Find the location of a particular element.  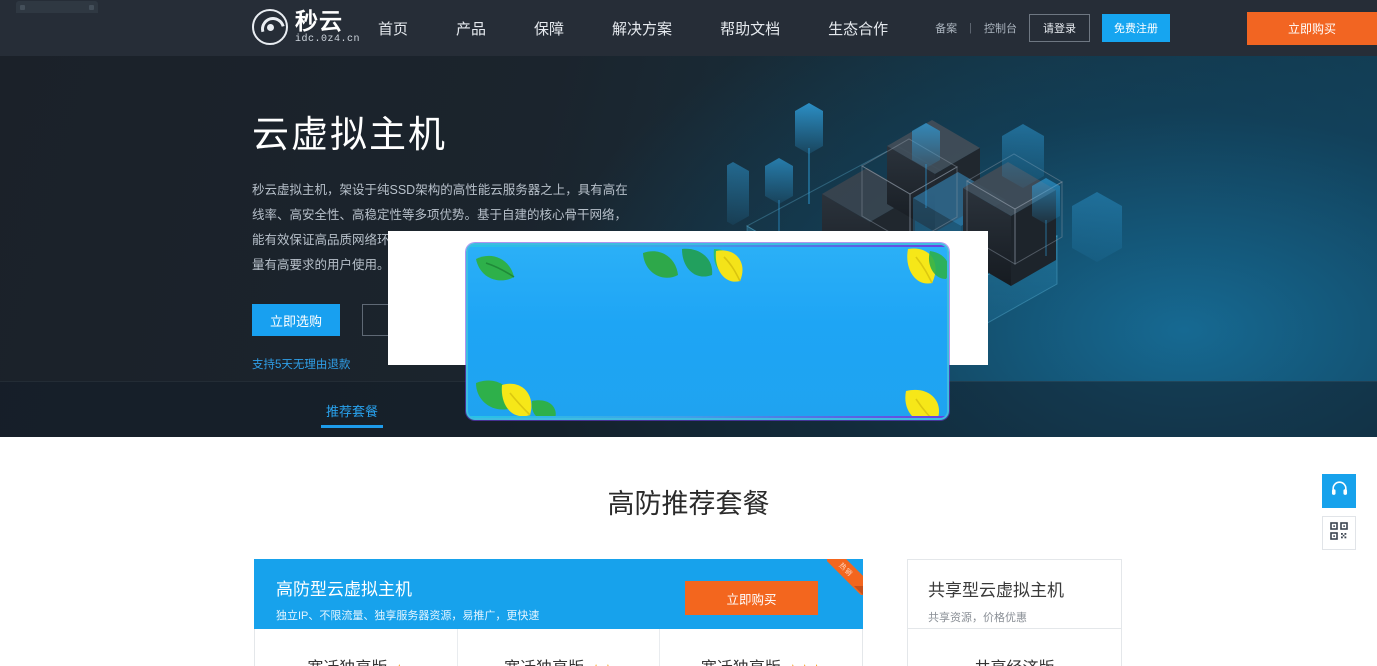

nav-link-solutions: 解决方案 is located at coordinates (642, 28).